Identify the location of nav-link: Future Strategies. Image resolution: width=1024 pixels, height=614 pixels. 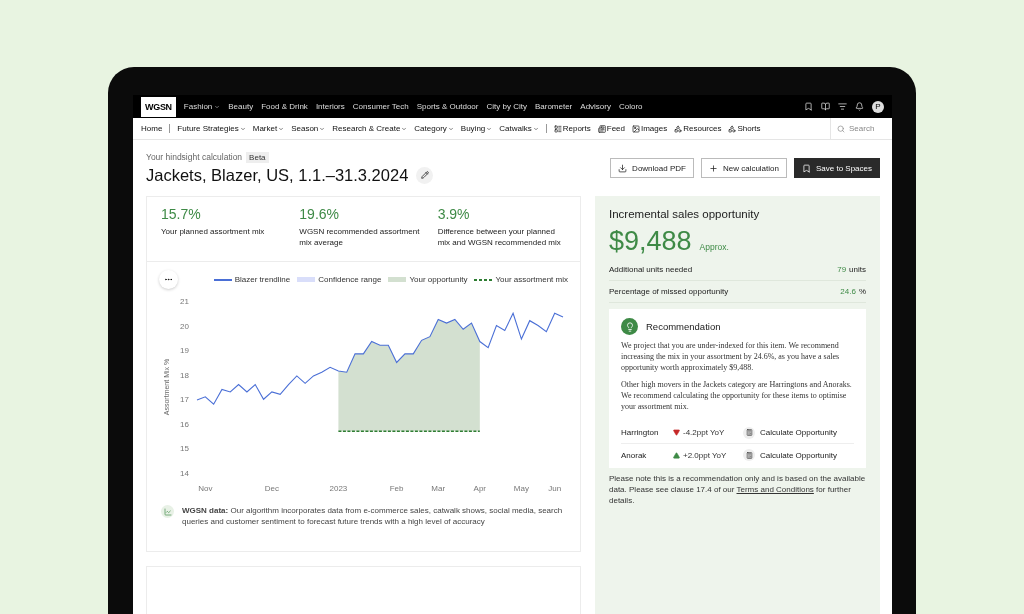
(211, 128).